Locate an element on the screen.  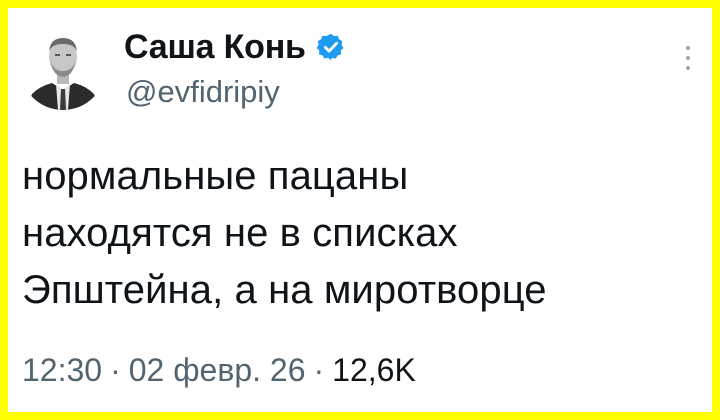
tweet-meta: 12:30 · 02 февр. 26 · 12,6K is located at coordinates (219, 370).